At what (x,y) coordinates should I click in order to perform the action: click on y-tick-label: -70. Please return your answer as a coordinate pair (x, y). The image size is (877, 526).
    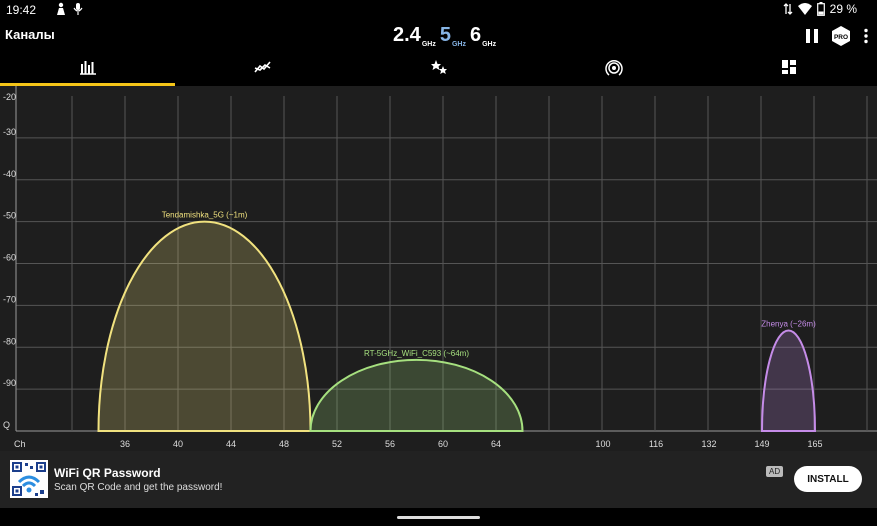
    Looking at the image, I should click on (9, 299).